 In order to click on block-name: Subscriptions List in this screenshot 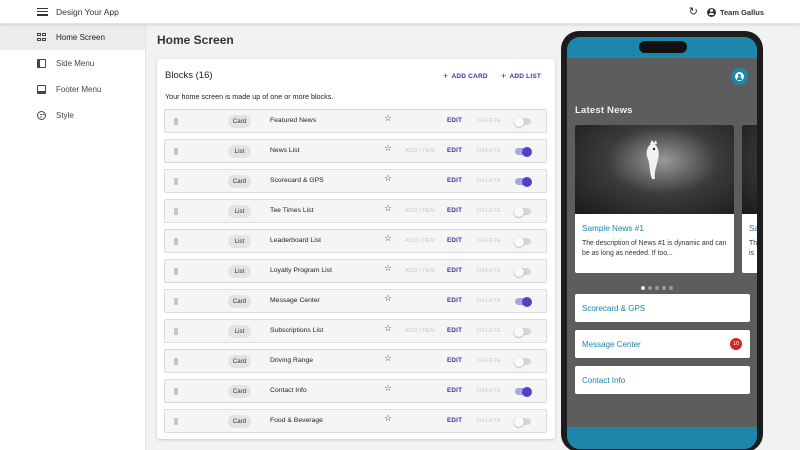, I will do `click(297, 330)`.